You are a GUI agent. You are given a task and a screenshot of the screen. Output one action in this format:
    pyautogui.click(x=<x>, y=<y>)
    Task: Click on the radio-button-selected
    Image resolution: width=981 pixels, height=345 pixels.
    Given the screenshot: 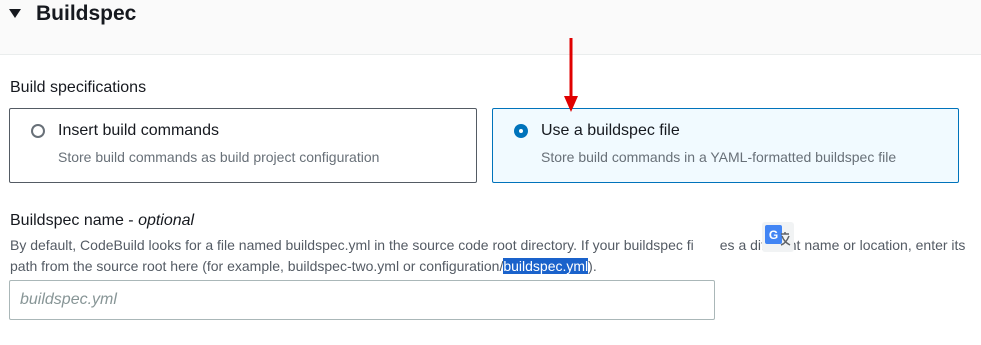 What is the action you would take?
    pyautogui.click(x=521, y=131)
    